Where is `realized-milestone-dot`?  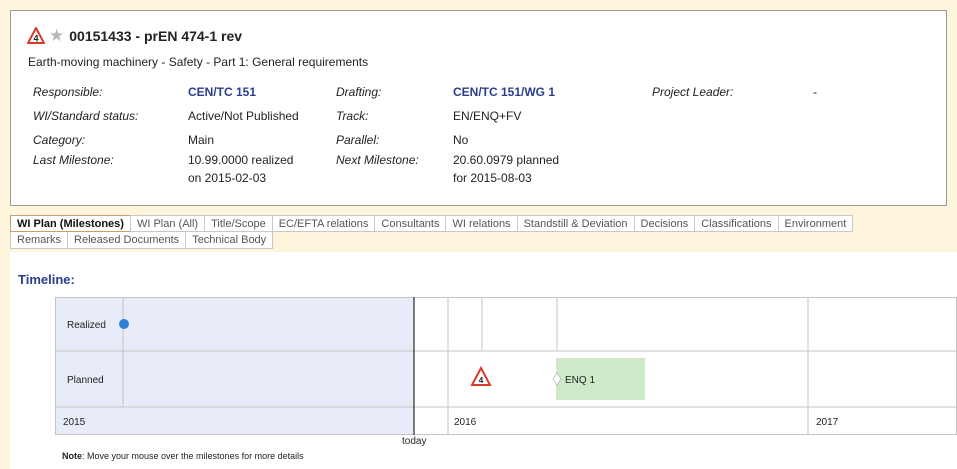 realized-milestone-dot is located at coordinates (124, 324).